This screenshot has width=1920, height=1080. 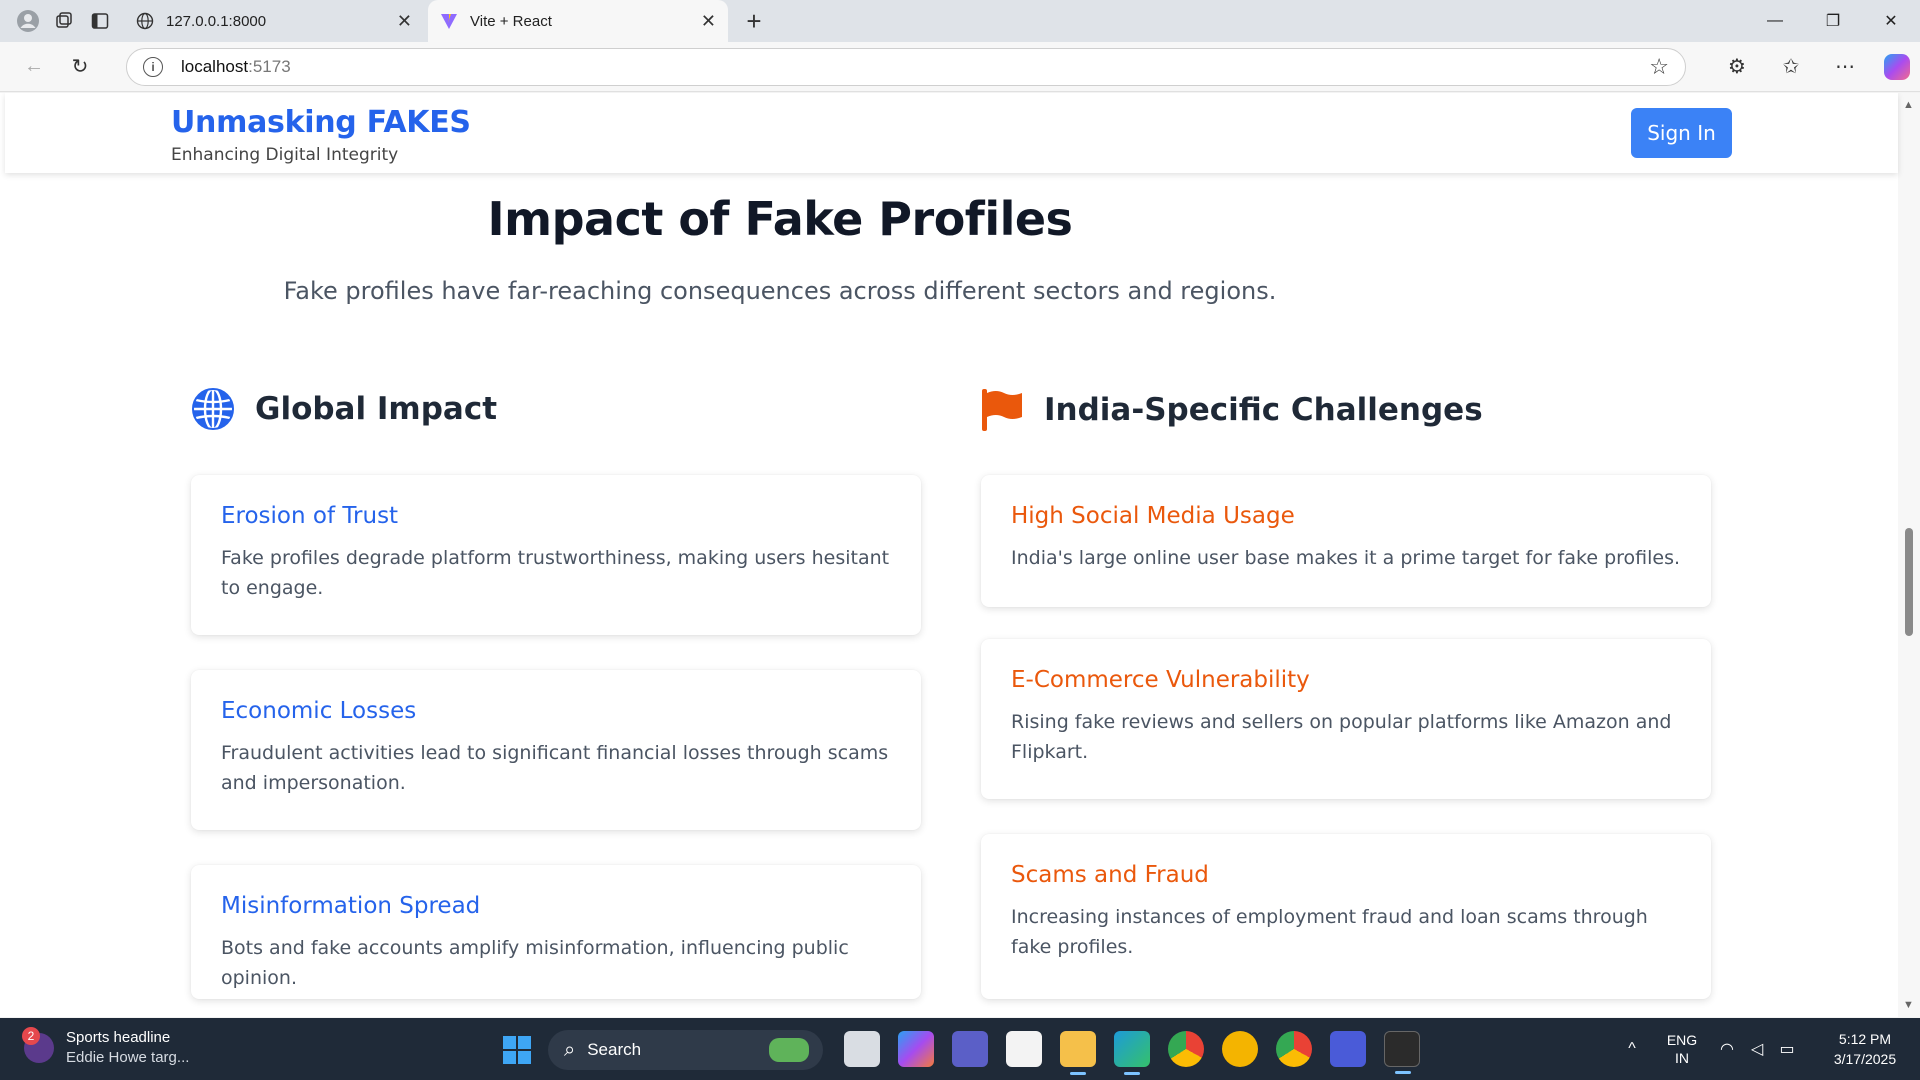 What do you see at coordinates (31, 1036) in the screenshot?
I see `news-badge: 2` at bounding box center [31, 1036].